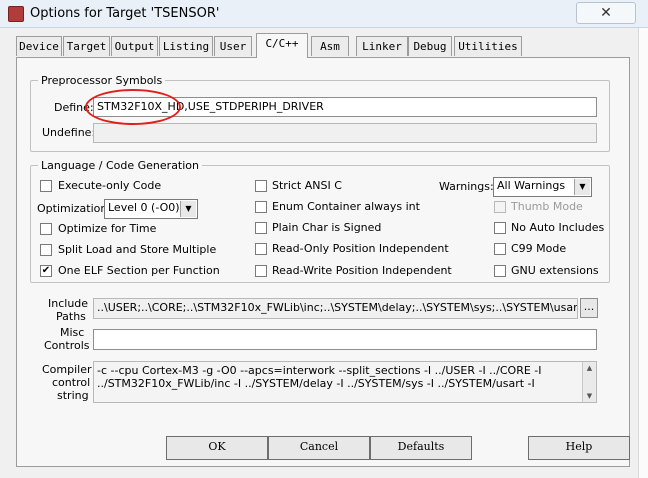  Describe the element at coordinates (261, 228) in the screenshot. I see `plain-char-checkbox` at that location.